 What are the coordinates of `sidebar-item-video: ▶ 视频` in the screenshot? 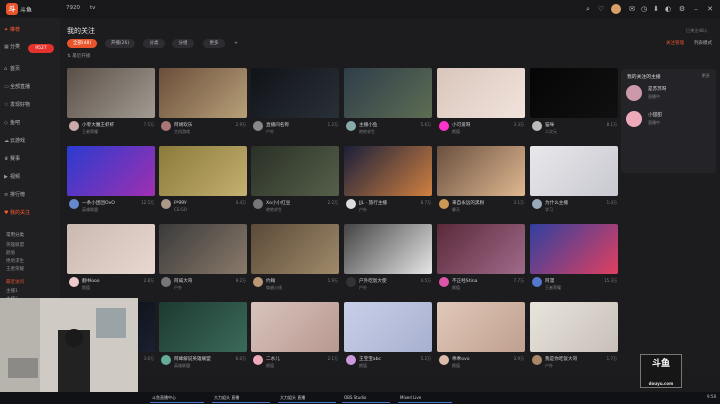 It's located at (31, 177).